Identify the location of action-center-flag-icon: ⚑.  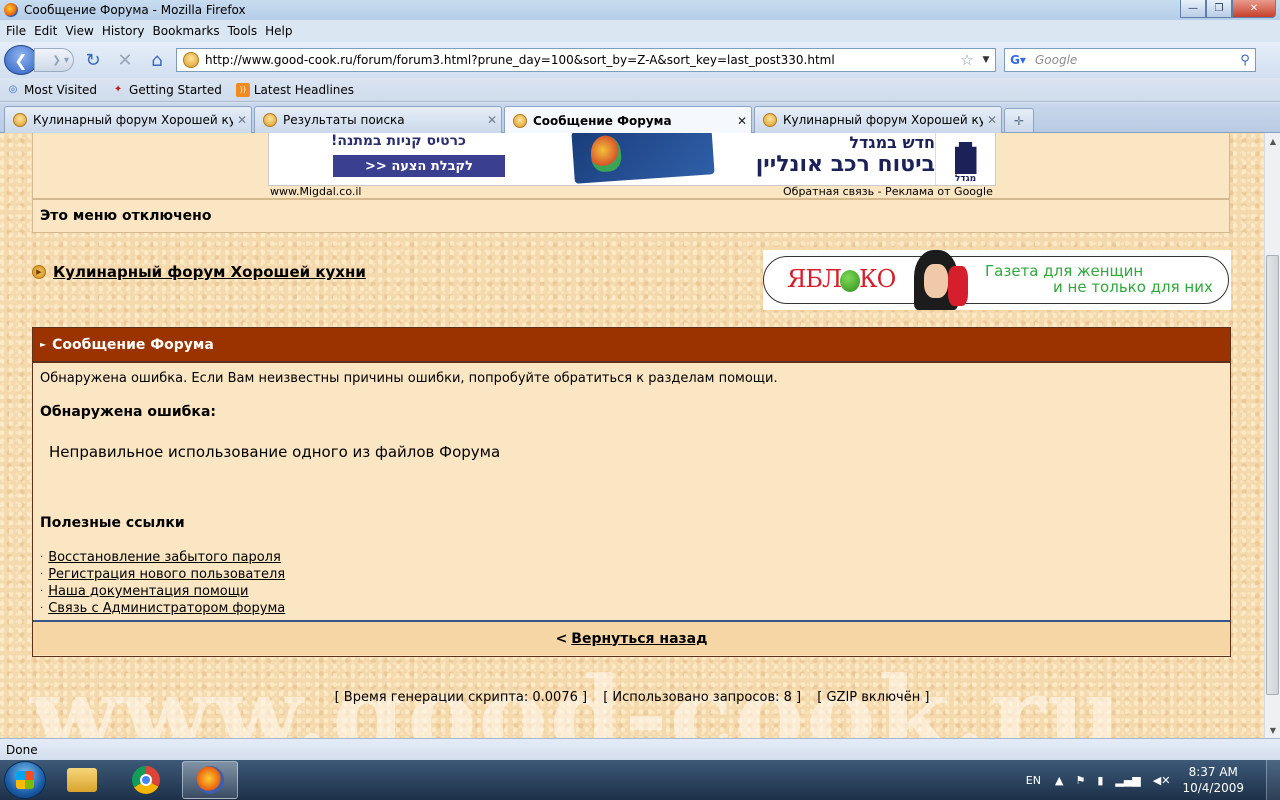
(1080, 780).